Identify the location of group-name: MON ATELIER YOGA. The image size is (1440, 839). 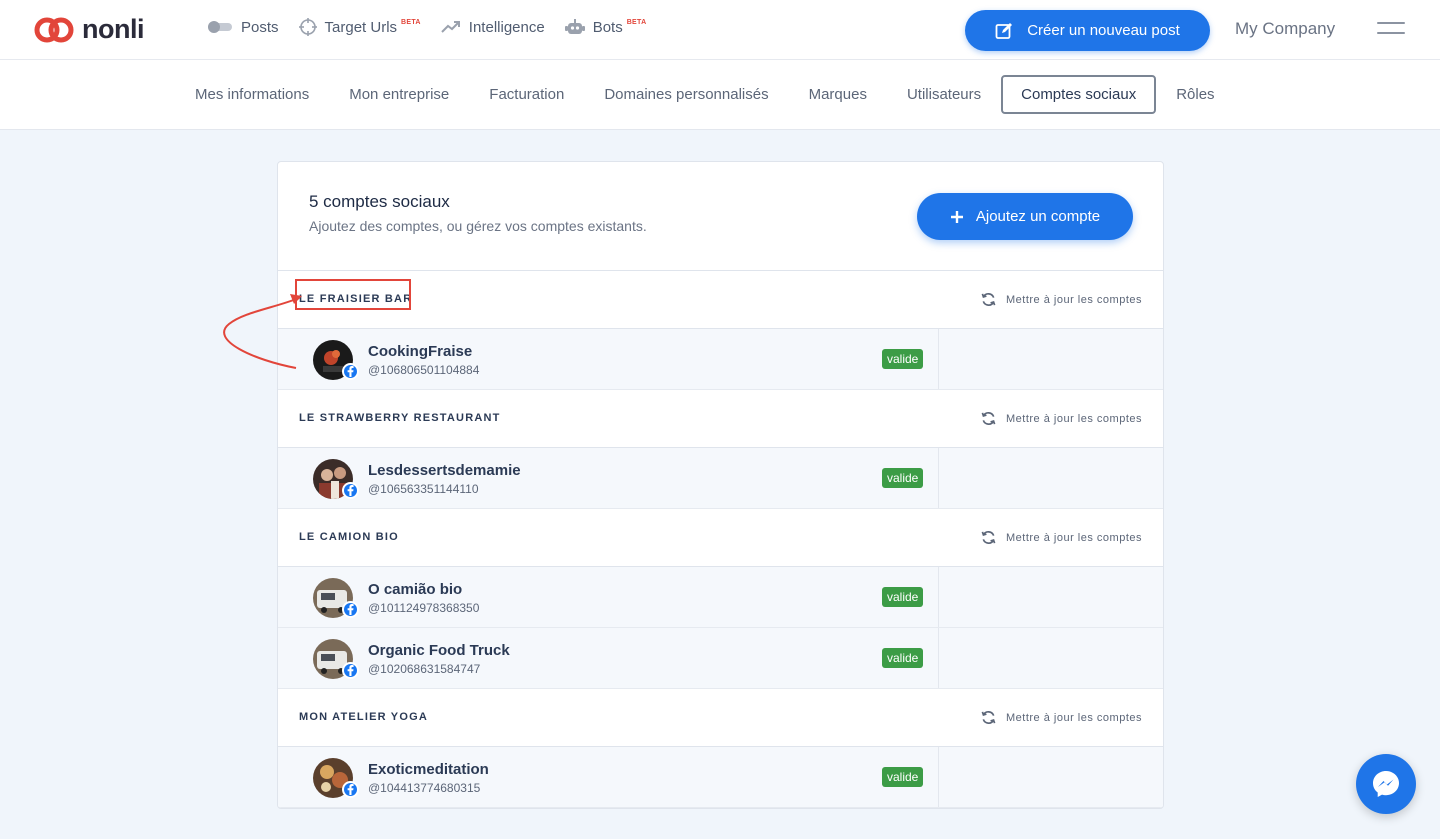
(364, 717).